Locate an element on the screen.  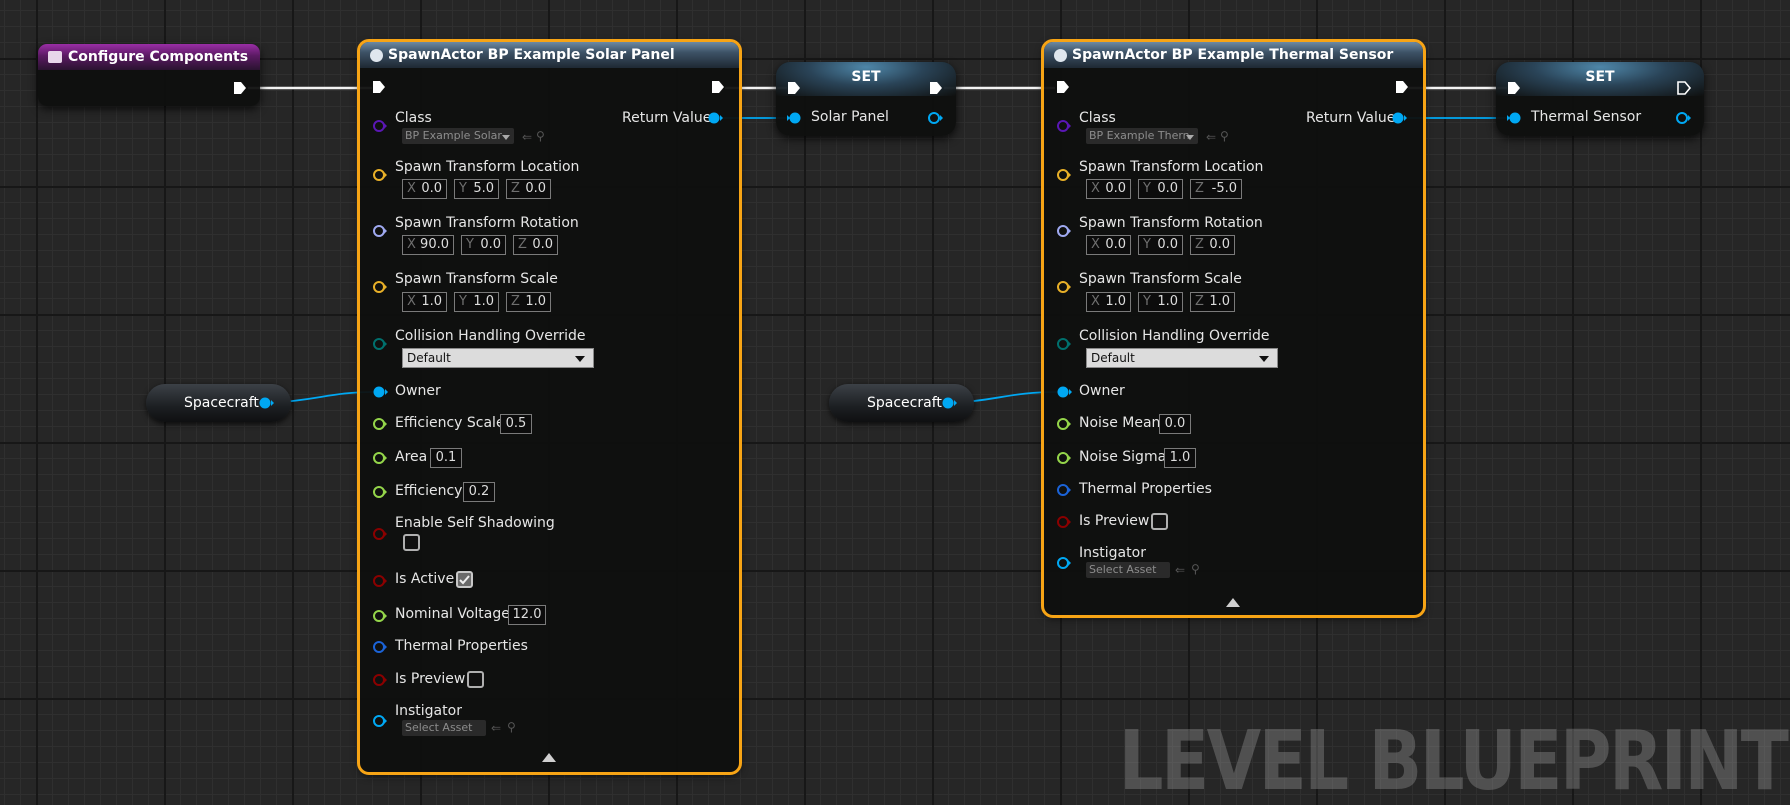
set-thermal-sensor-node: SET Thermal Sensor is located at coordinates (1600, 99).